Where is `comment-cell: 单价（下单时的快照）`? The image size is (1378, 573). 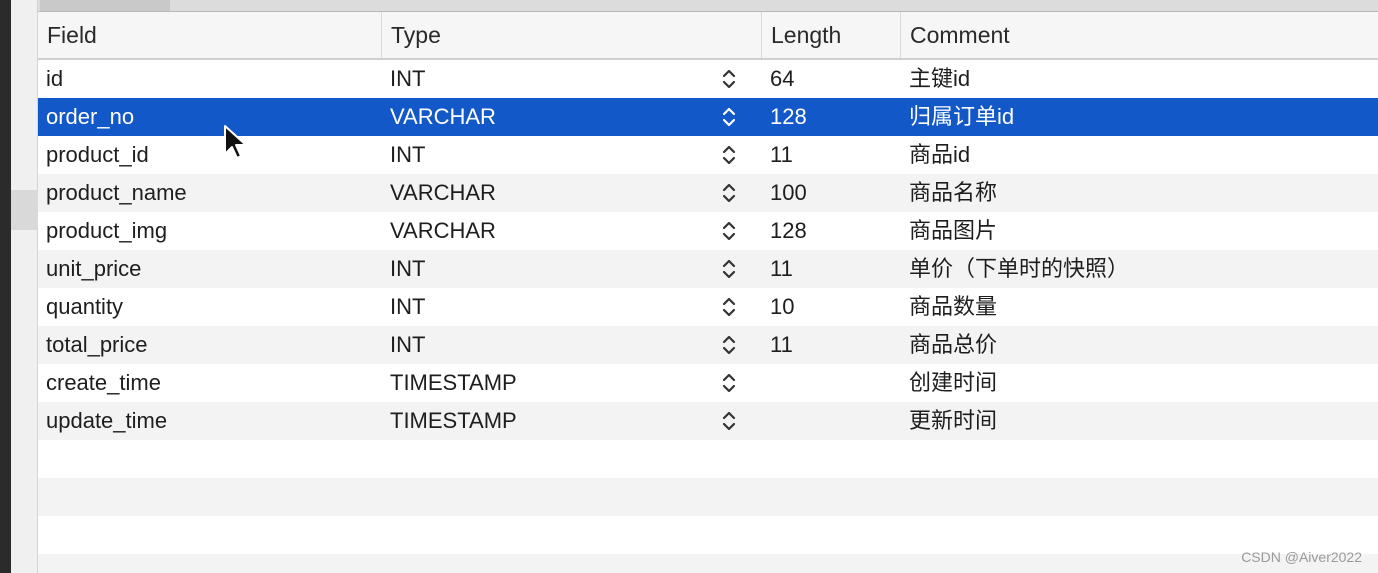 comment-cell: 单价（下单时的快照） is located at coordinates (1019, 269).